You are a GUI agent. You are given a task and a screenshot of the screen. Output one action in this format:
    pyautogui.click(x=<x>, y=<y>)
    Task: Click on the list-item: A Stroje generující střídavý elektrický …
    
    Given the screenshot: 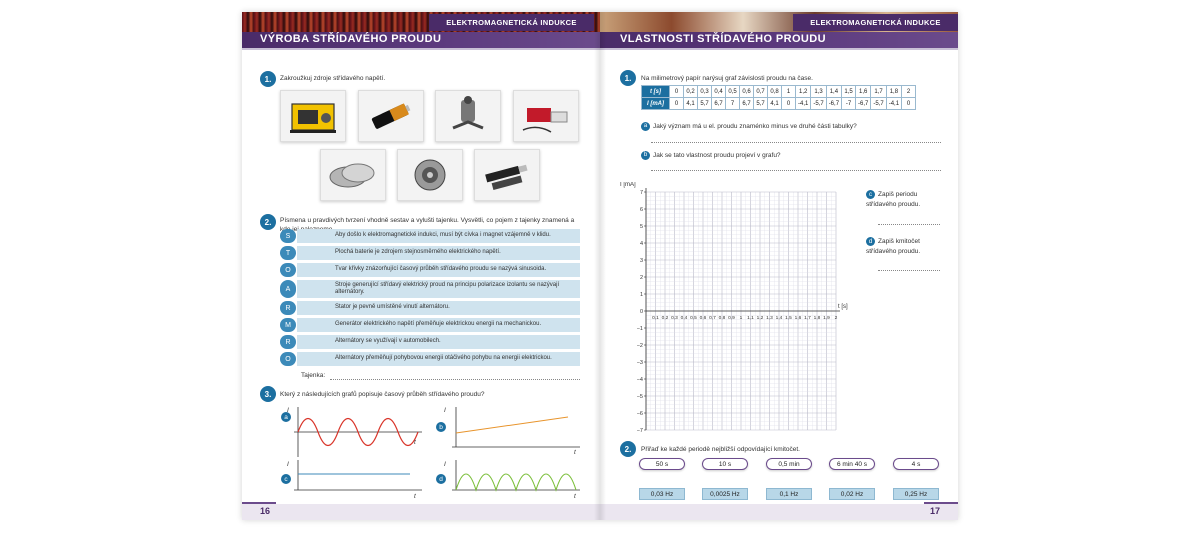 What is the action you would take?
    pyautogui.click(x=430, y=289)
    